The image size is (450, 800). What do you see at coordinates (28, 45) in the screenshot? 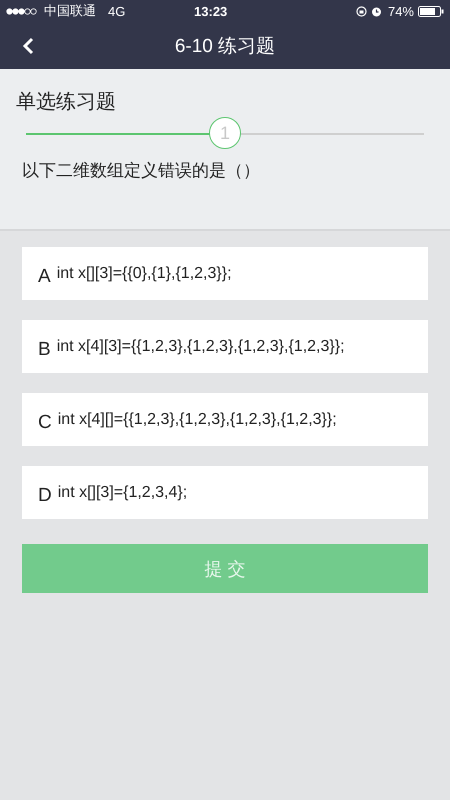
I see `back-icon` at bounding box center [28, 45].